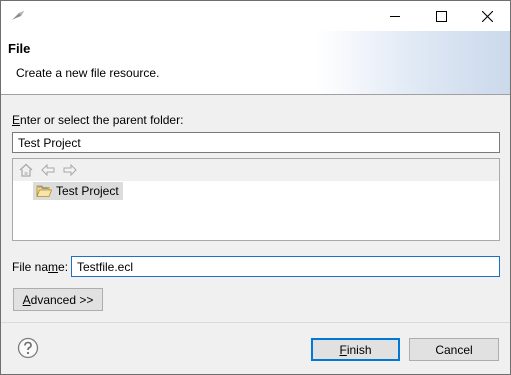 This screenshot has width=511, height=375. I want to click on title-bar, so click(255, 16).